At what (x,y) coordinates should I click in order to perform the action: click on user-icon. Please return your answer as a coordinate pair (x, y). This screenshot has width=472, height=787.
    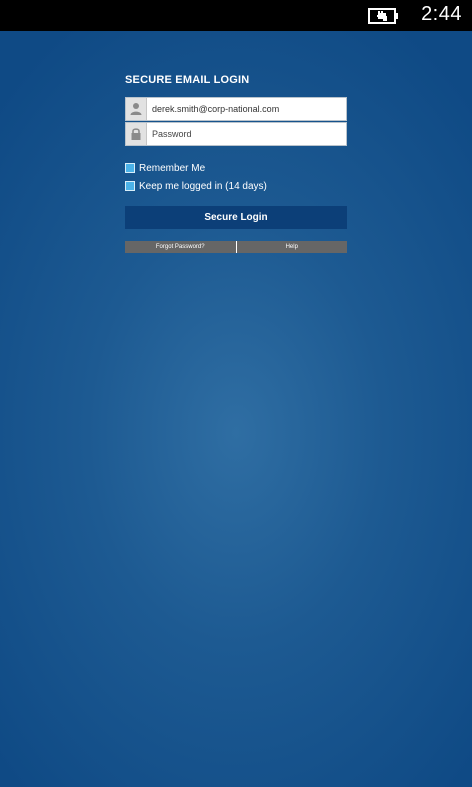
    Looking at the image, I should click on (136, 109).